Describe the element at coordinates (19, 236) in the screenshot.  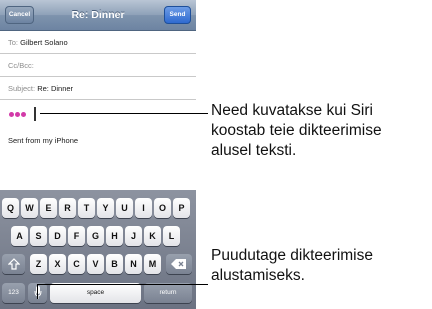
I see `key-a: A` at that location.